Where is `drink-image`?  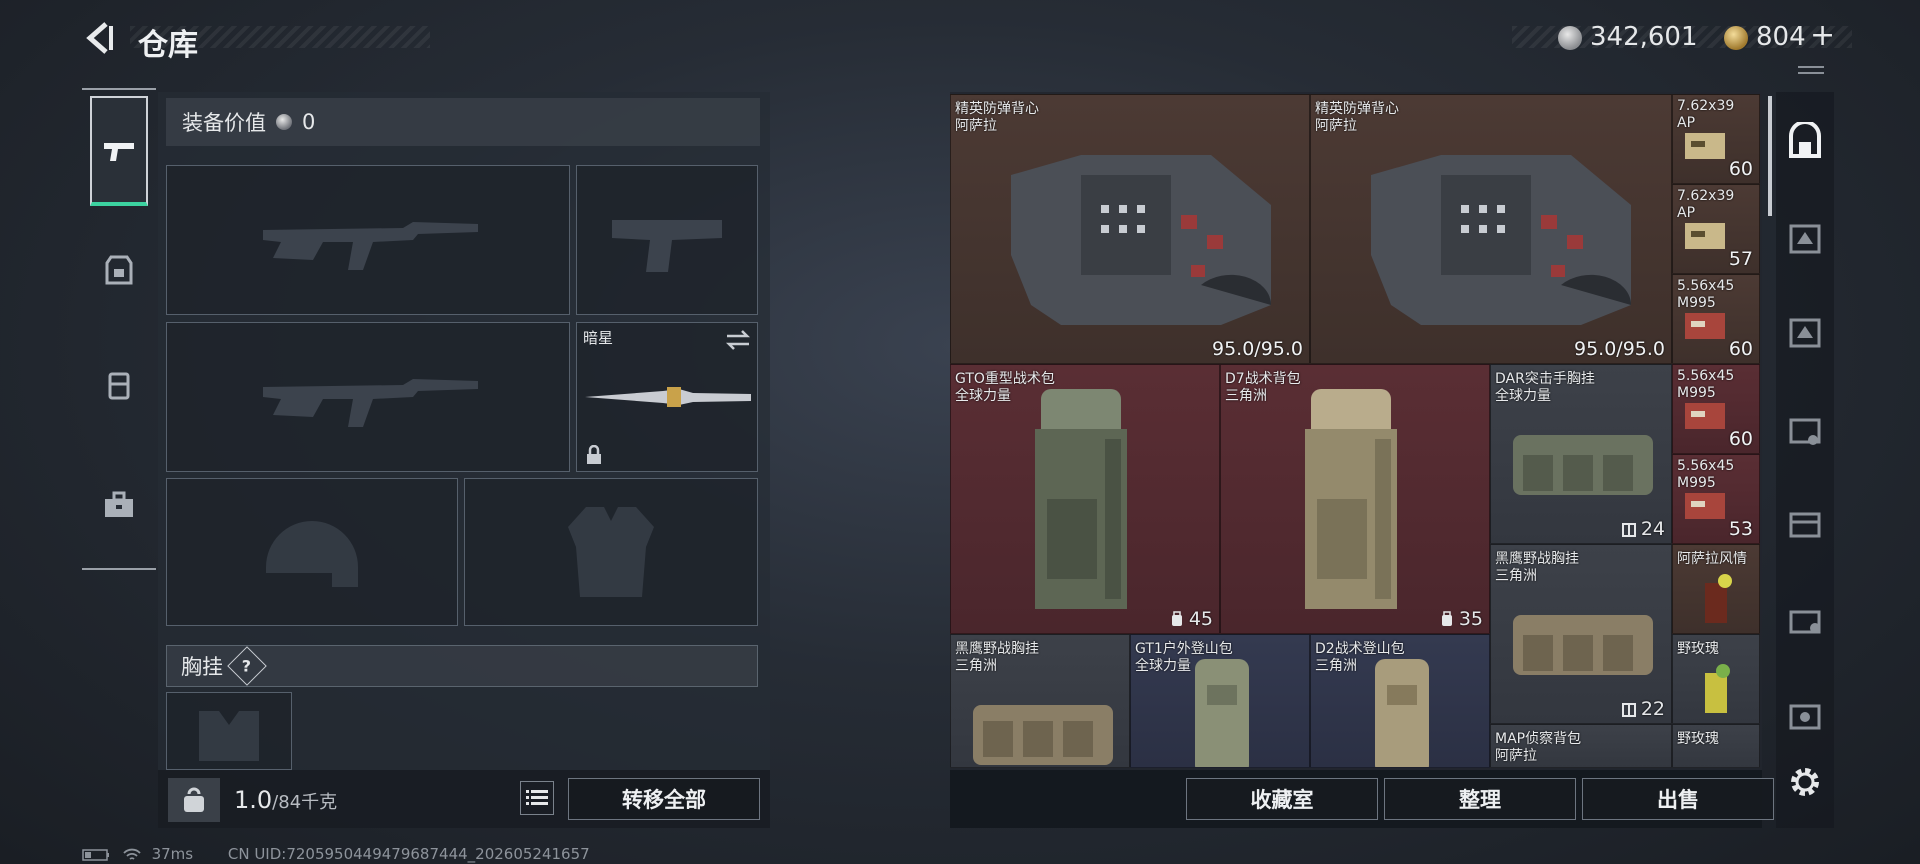 drink-image is located at coordinates (1717, 688).